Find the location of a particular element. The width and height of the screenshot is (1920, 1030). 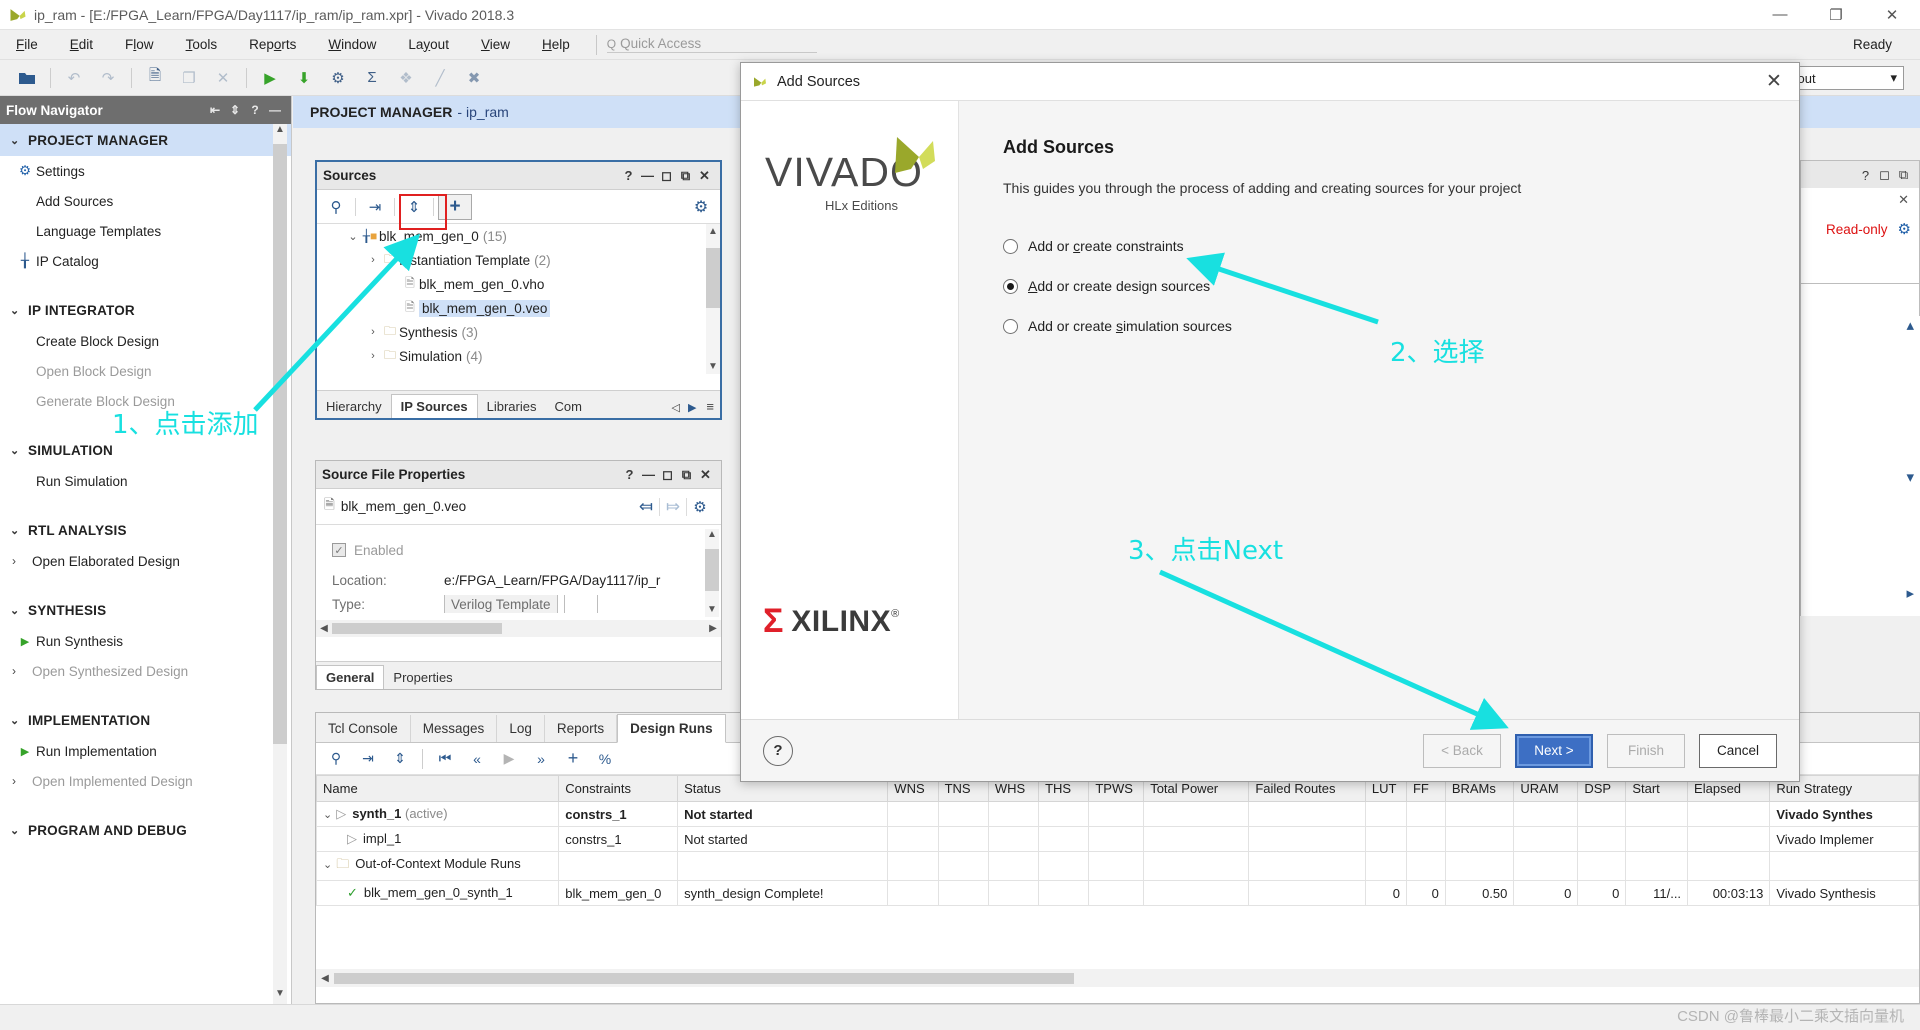

settings-gear-icon: ⚙ is located at coordinates (1904, 229).